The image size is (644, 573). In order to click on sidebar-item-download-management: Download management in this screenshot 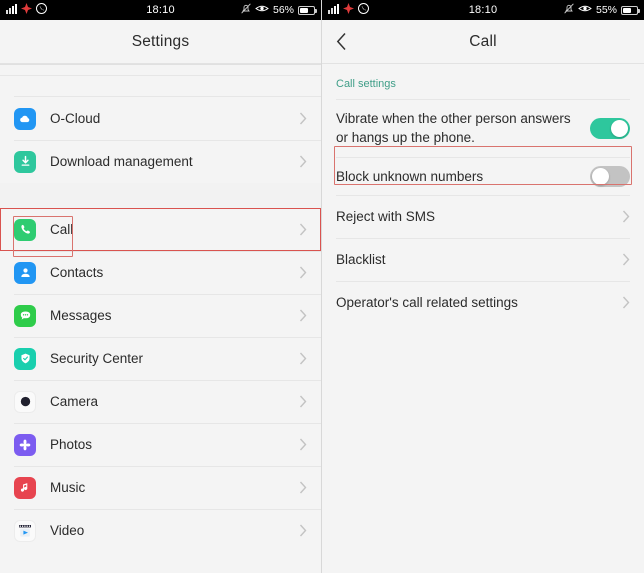, I will do `click(160, 161)`.